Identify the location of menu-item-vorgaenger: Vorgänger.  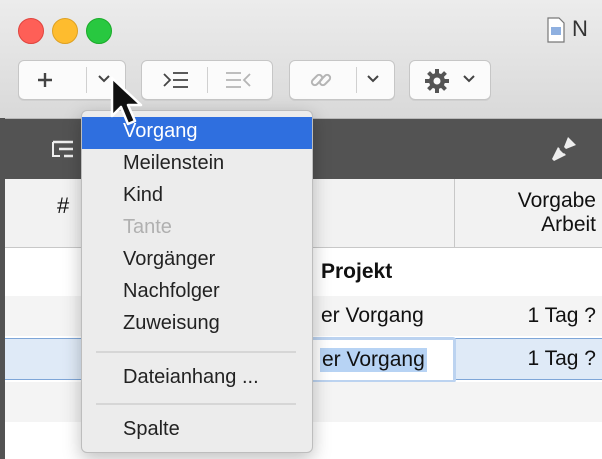
(197, 261).